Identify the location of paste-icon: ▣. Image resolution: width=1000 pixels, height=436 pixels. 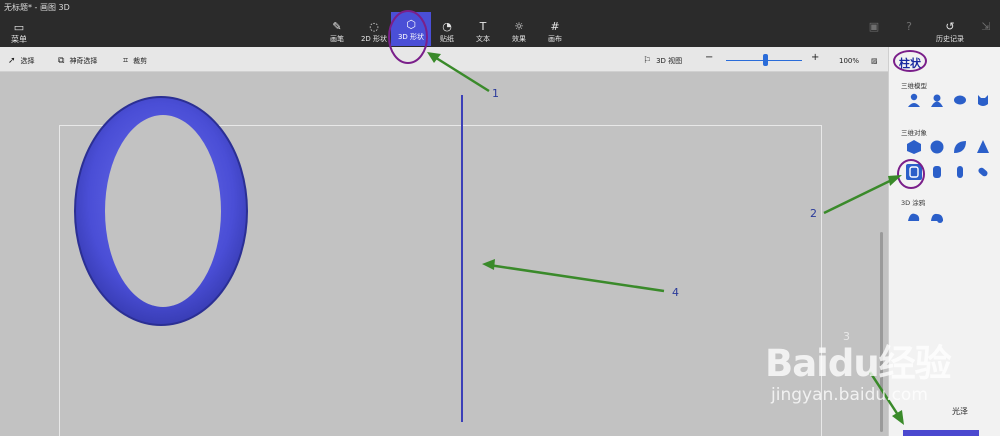
(874, 26).